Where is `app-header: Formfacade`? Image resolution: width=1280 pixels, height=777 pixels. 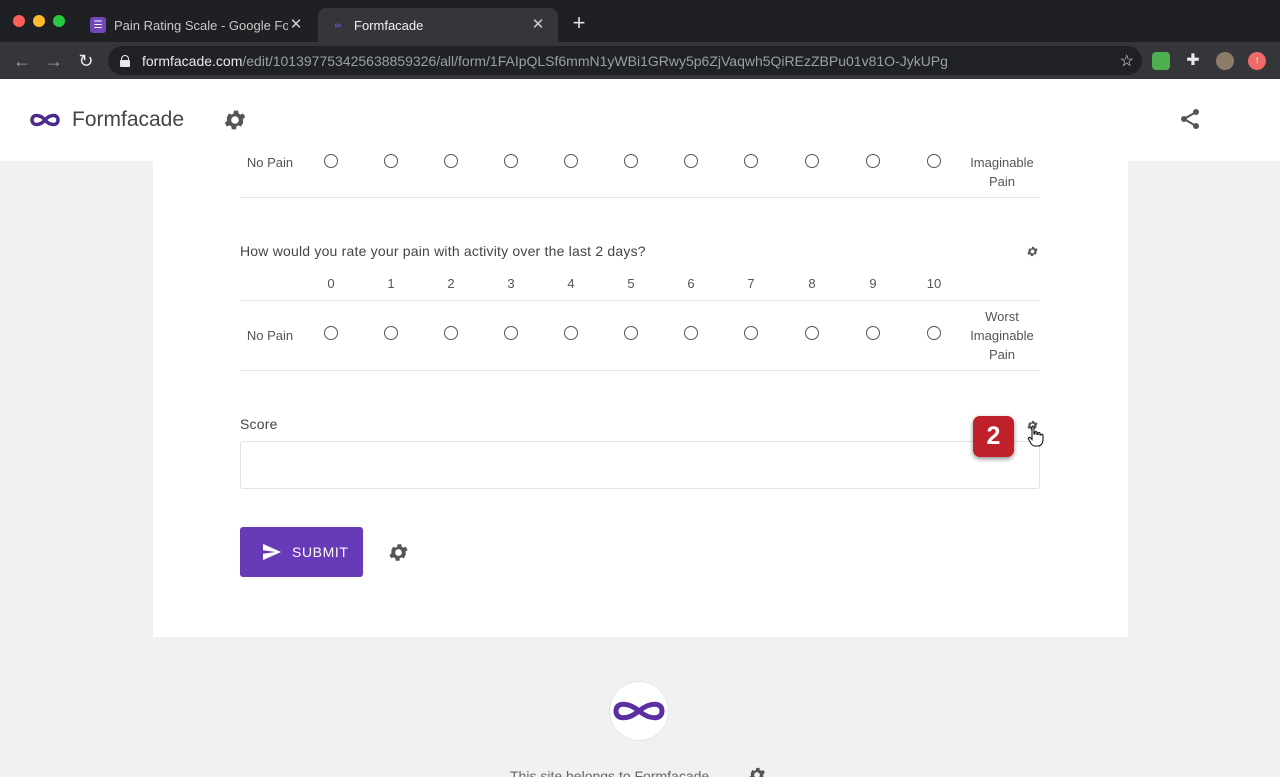 app-header: Formfacade is located at coordinates (640, 120).